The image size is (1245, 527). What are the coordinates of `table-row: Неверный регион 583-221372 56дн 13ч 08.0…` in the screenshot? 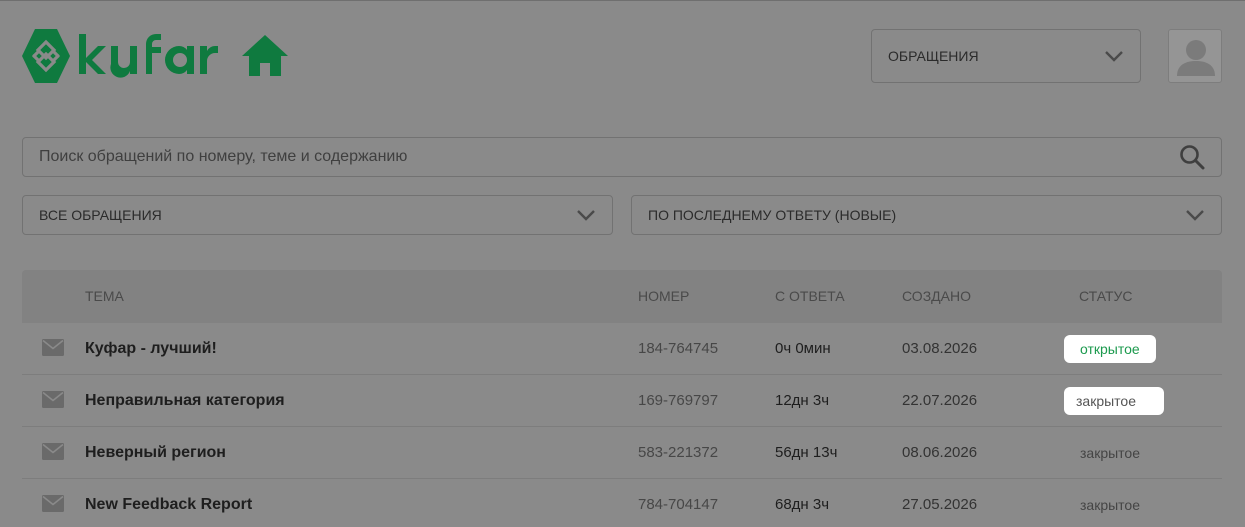 It's located at (622, 453).